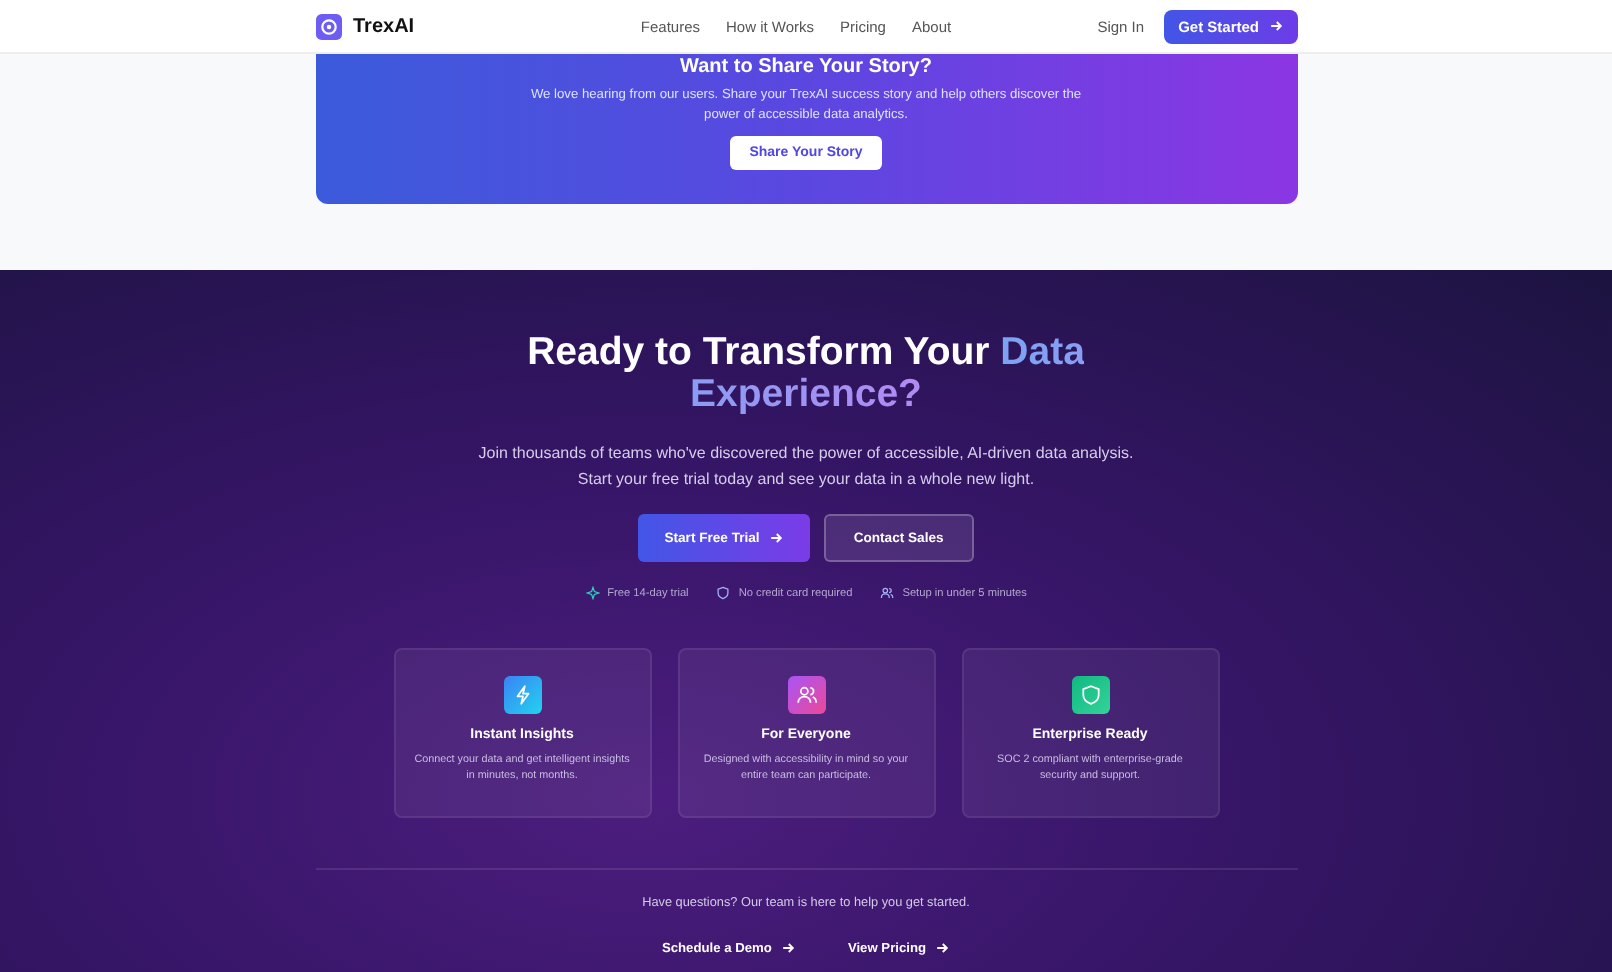  Describe the element at coordinates (384, 26) in the screenshot. I see `brand-name: TrexAI` at that location.